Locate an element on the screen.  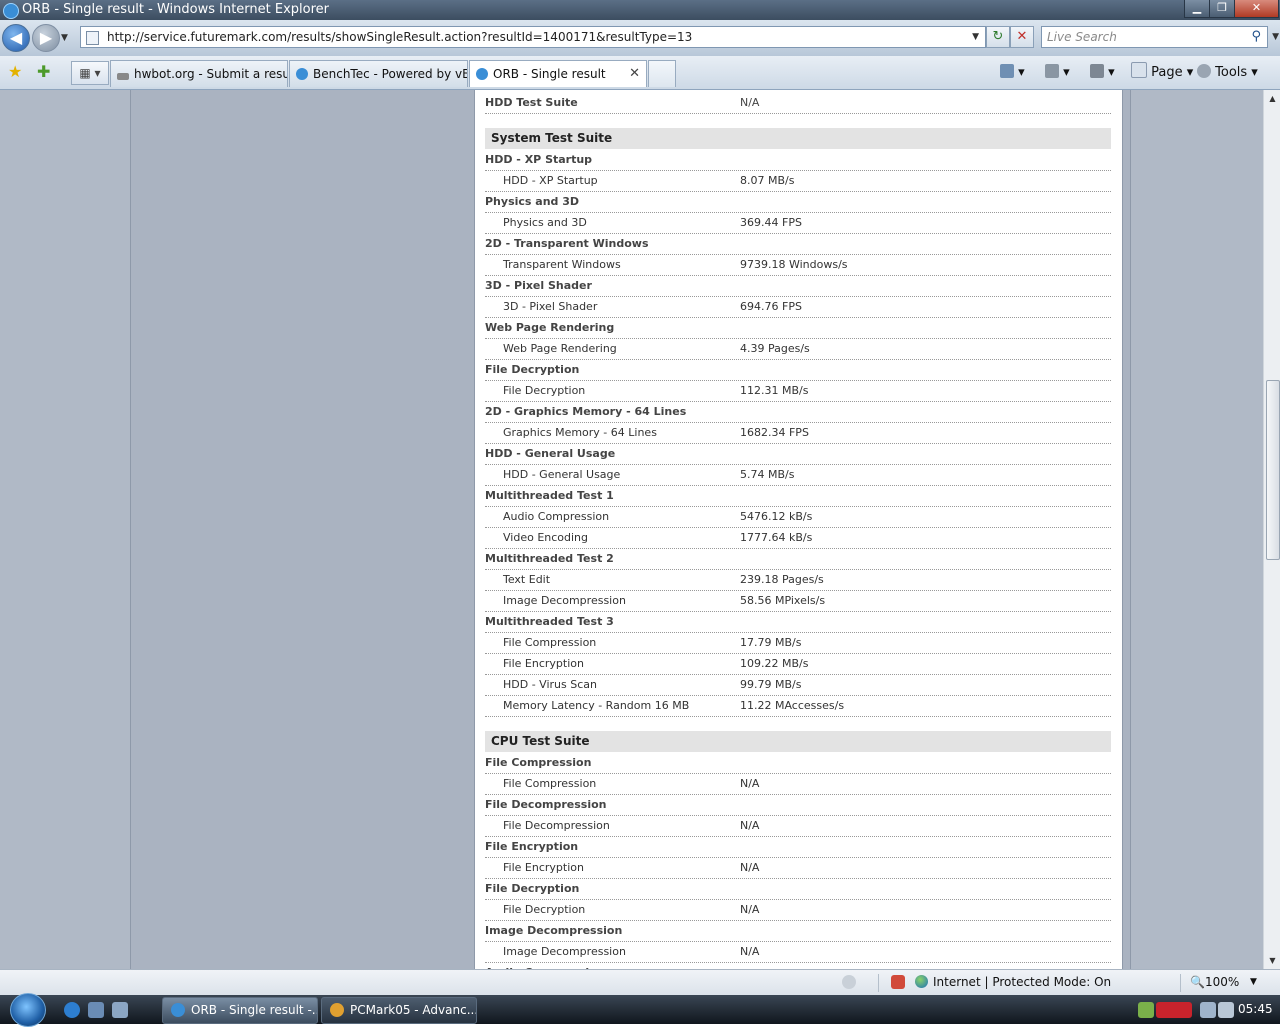
new-tab-button is located at coordinates (662, 73).